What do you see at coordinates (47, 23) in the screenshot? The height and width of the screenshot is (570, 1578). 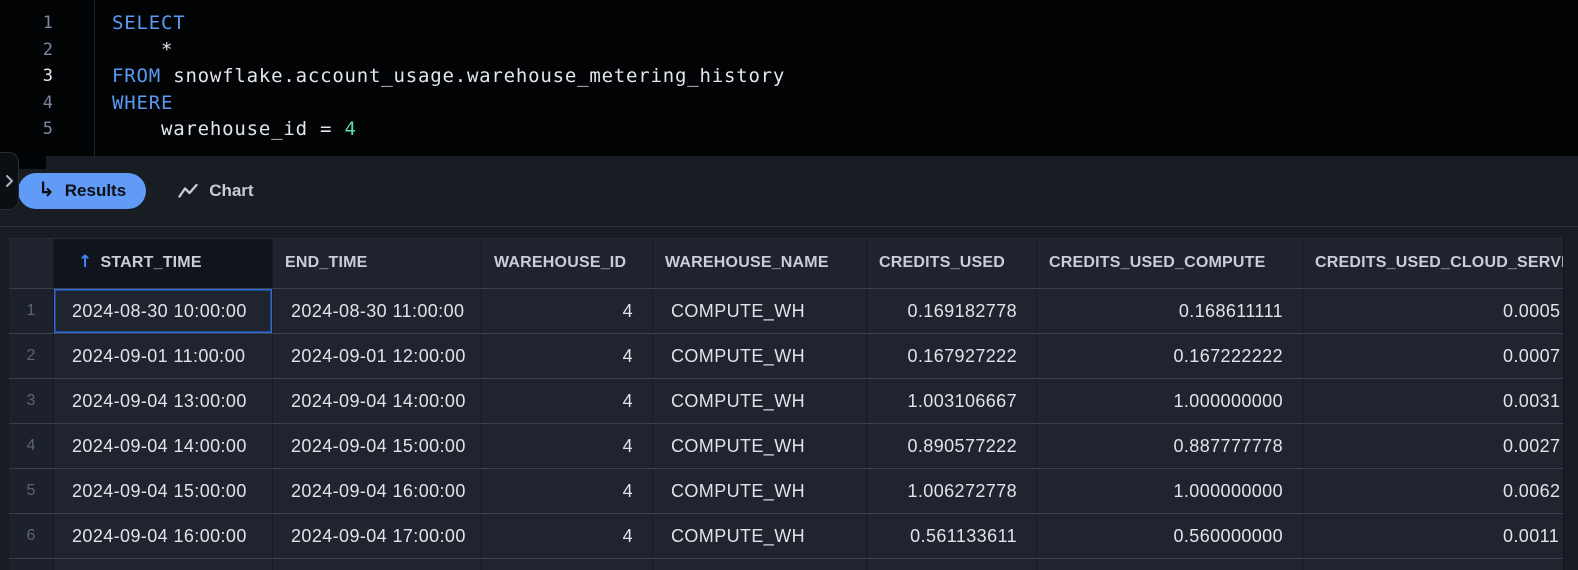 I see `line-number: 1` at bounding box center [47, 23].